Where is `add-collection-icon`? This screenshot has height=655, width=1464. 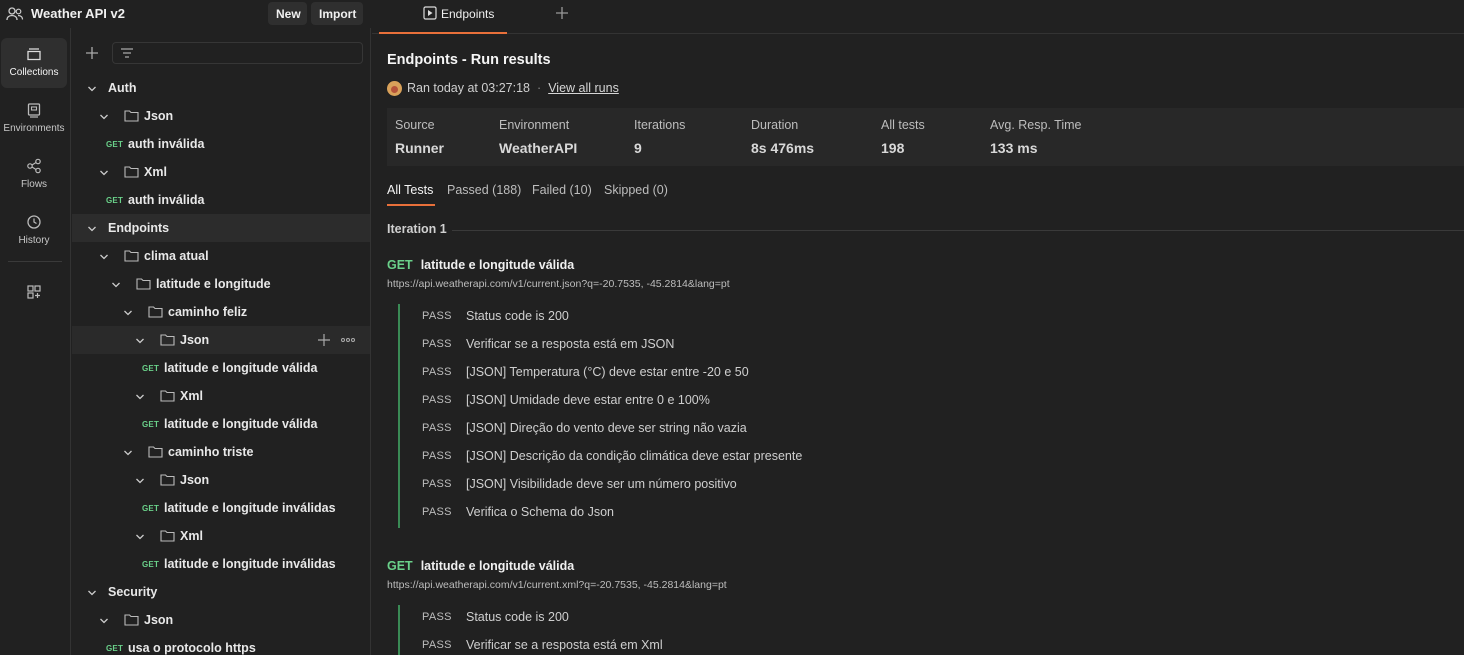
add-collection-icon is located at coordinates (92, 53).